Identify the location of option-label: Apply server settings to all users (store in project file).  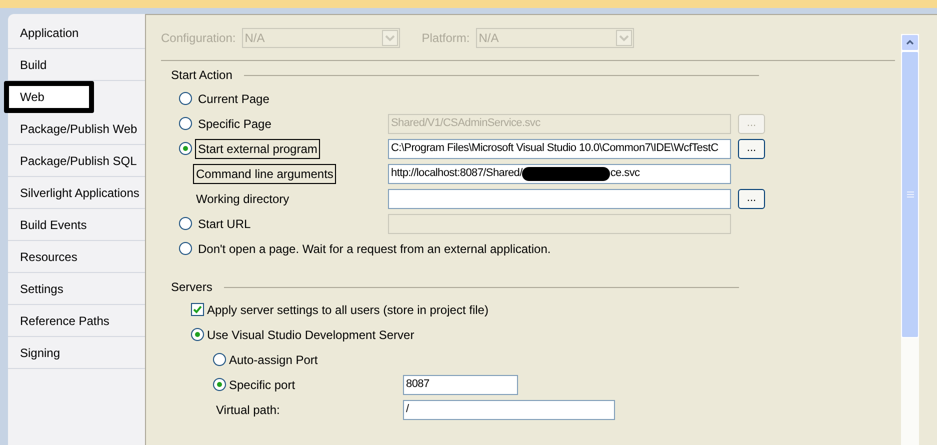
(347, 310).